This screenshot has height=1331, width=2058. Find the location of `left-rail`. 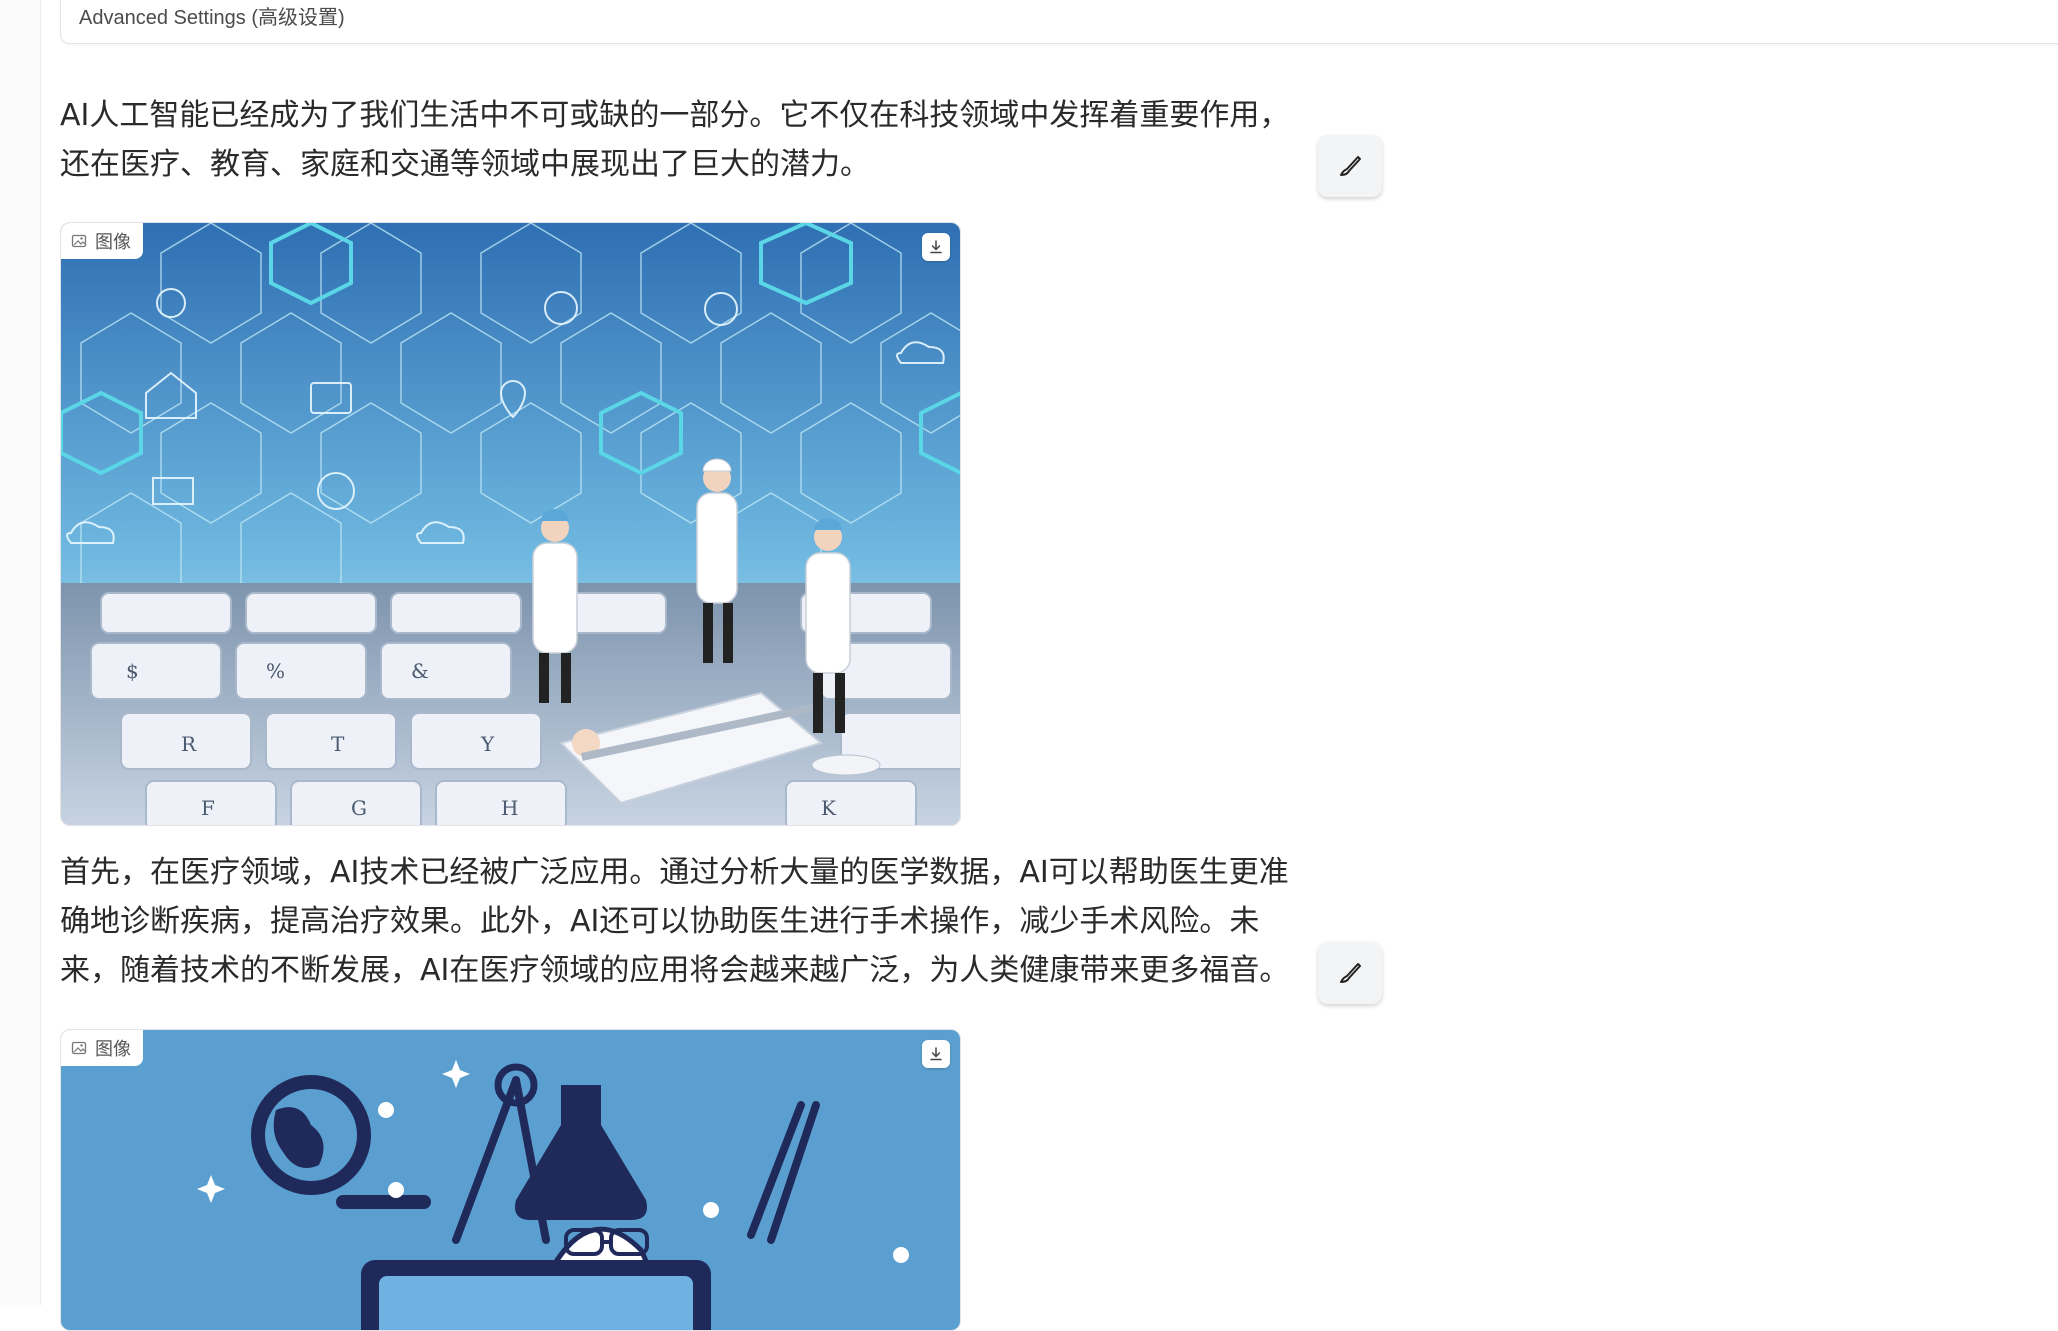

left-rail is located at coordinates (20, 652).